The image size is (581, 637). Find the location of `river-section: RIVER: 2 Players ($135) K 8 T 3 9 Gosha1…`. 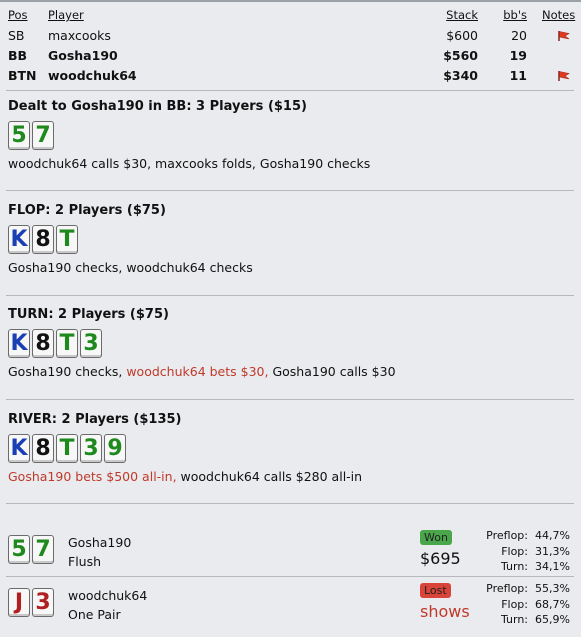

river-section: RIVER: 2 Players ($135) K 8 T 3 9 Gosha1… is located at coordinates (291, 448).